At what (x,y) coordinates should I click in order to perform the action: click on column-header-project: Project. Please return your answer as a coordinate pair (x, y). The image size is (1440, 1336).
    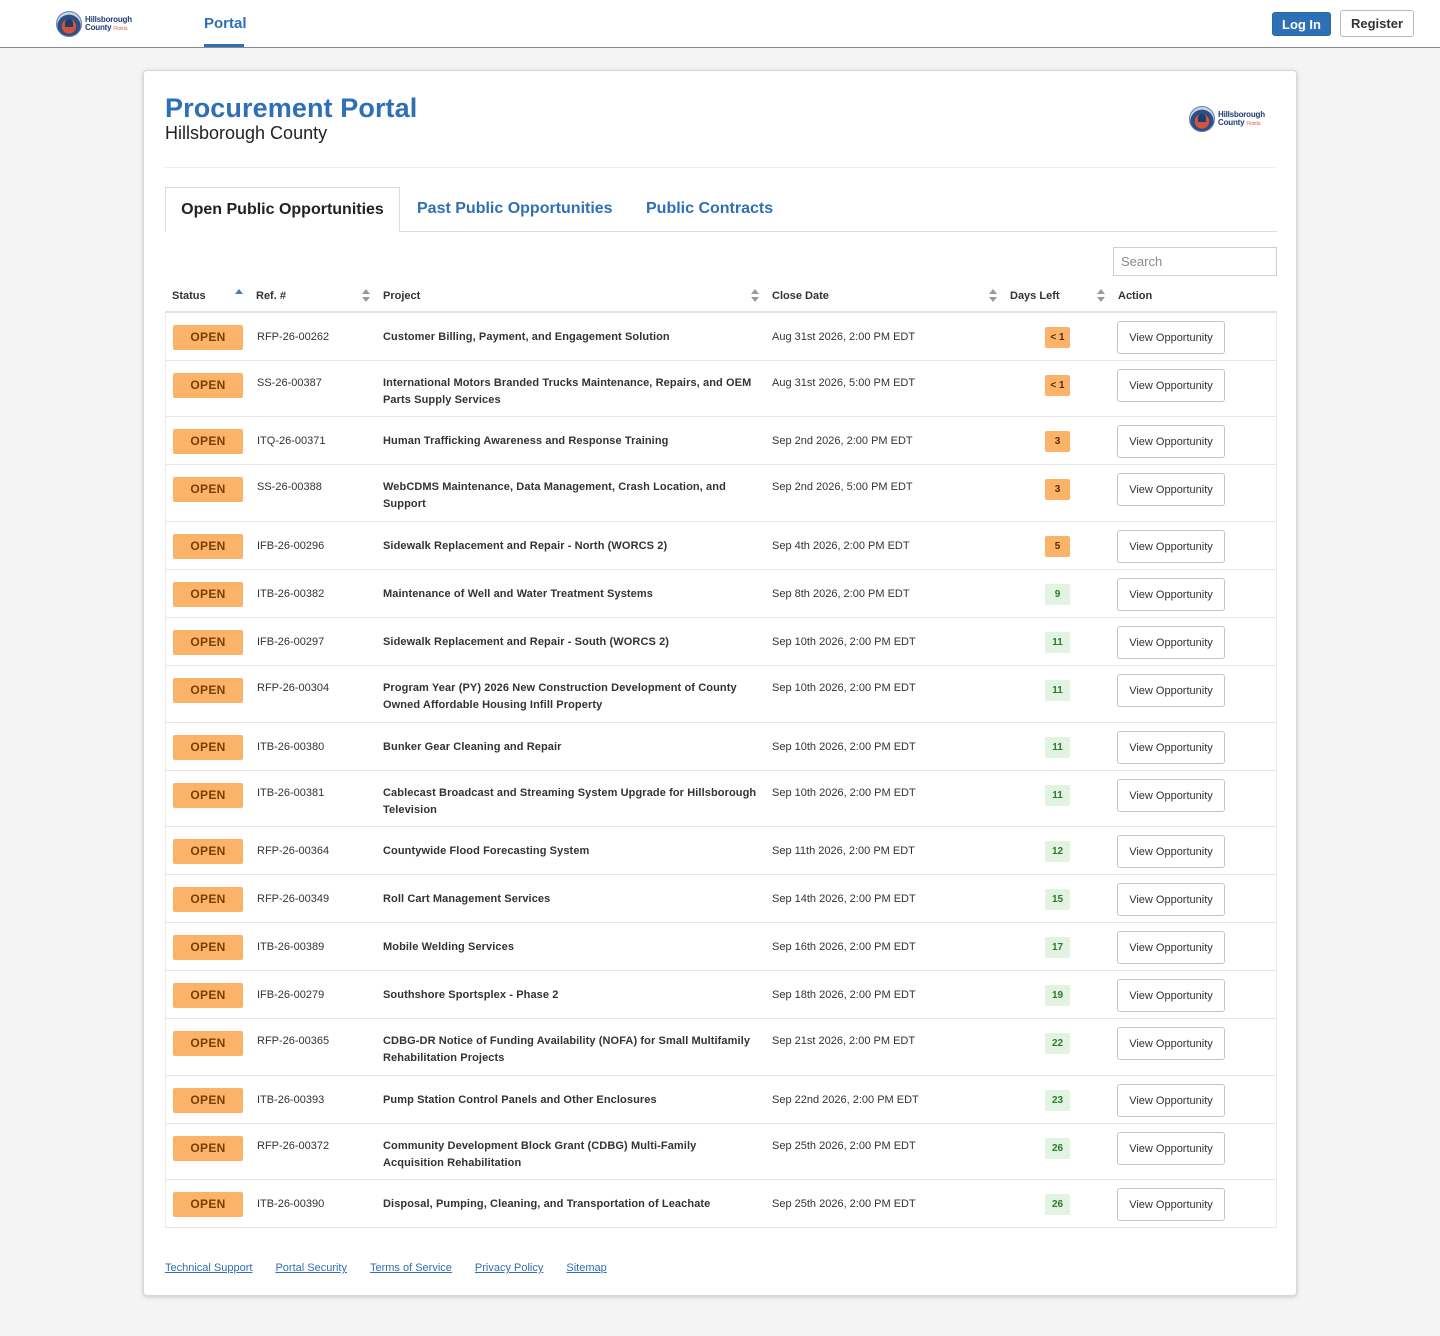
    Looking at the image, I should click on (401, 296).